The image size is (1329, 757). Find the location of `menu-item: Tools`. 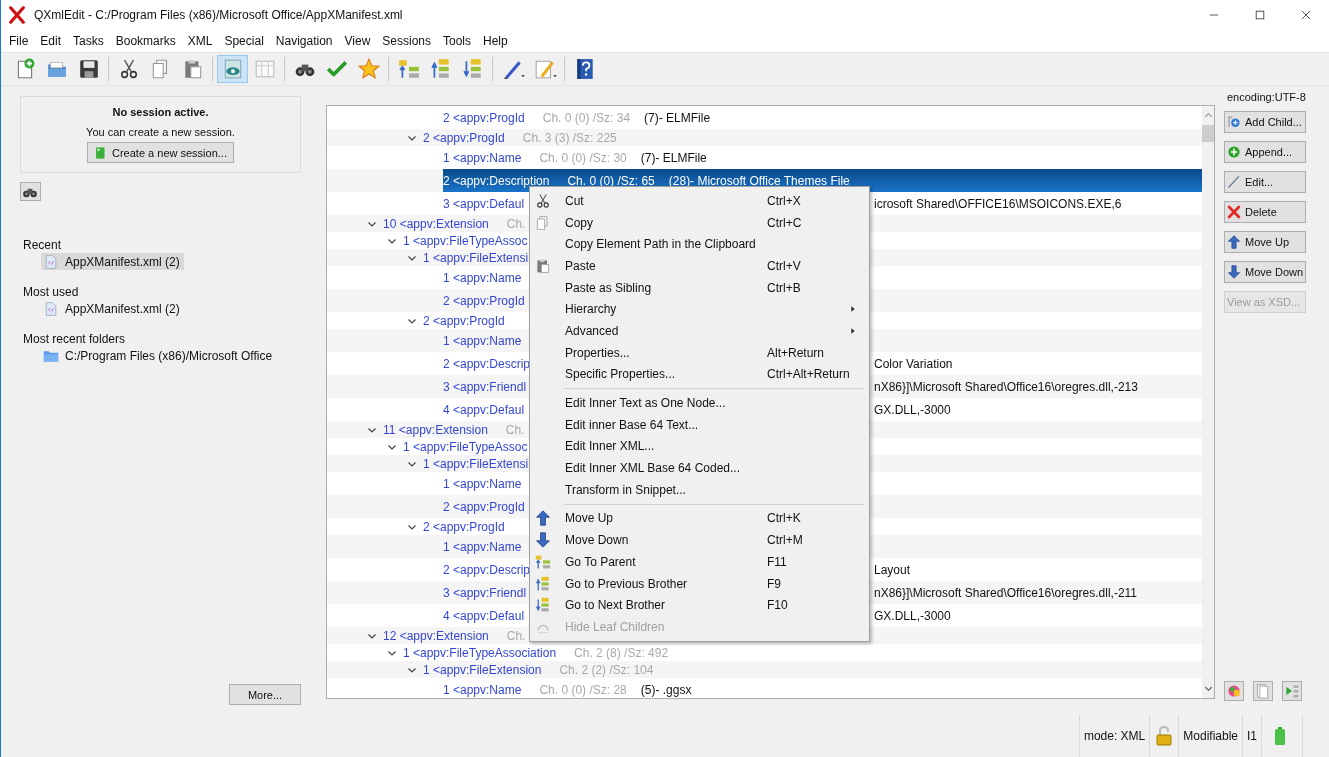

menu-item: Tools is located at coordinates (457, 41).